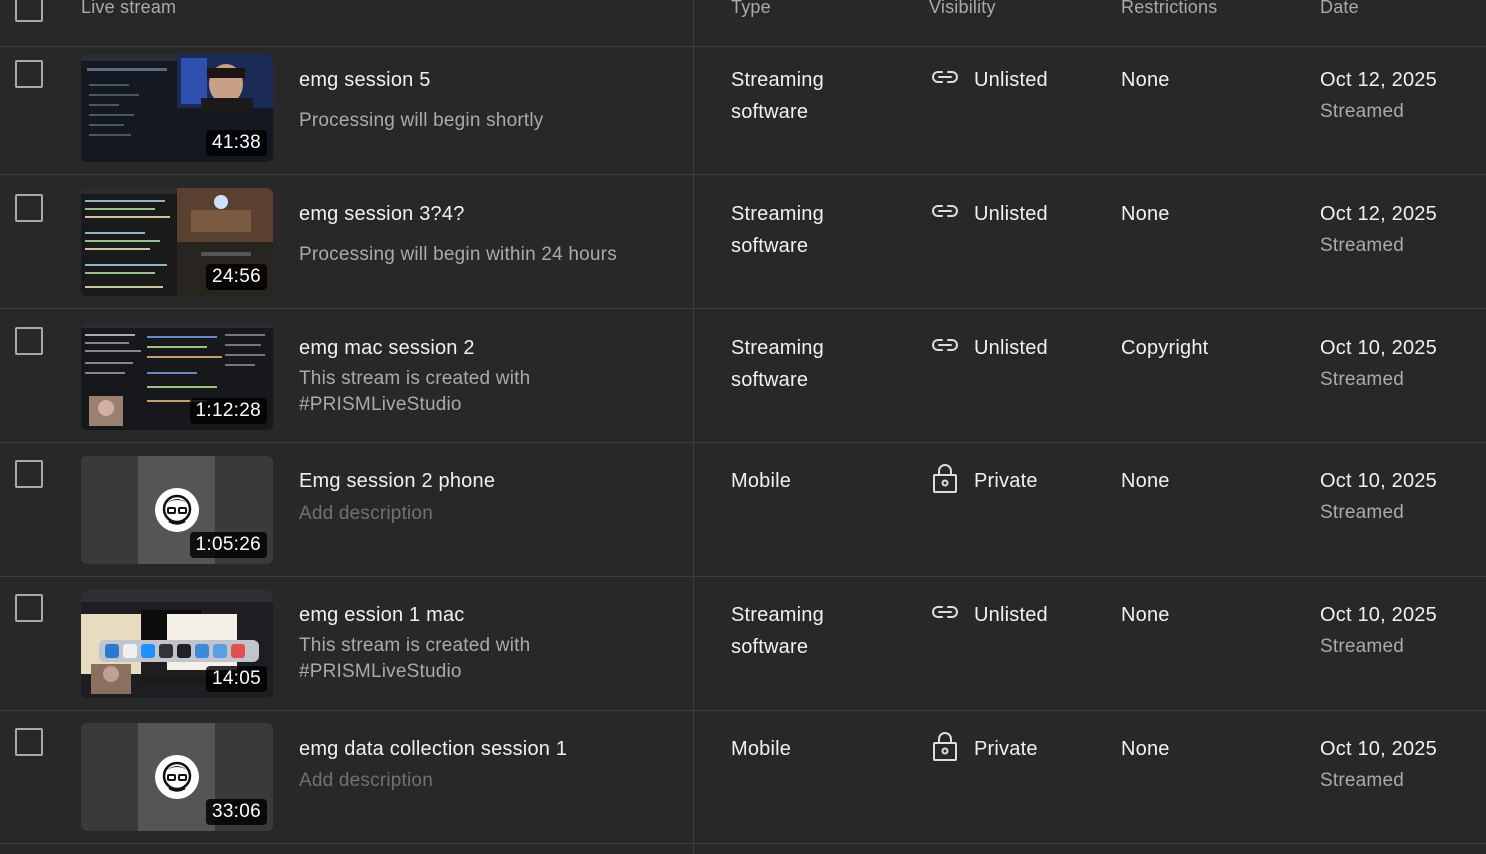 This screenshot has height=854, width=1486. Describe the element at coordinates (397, 481) in the screenshot. I see `video-title: Emg session 2 phone` at that location.